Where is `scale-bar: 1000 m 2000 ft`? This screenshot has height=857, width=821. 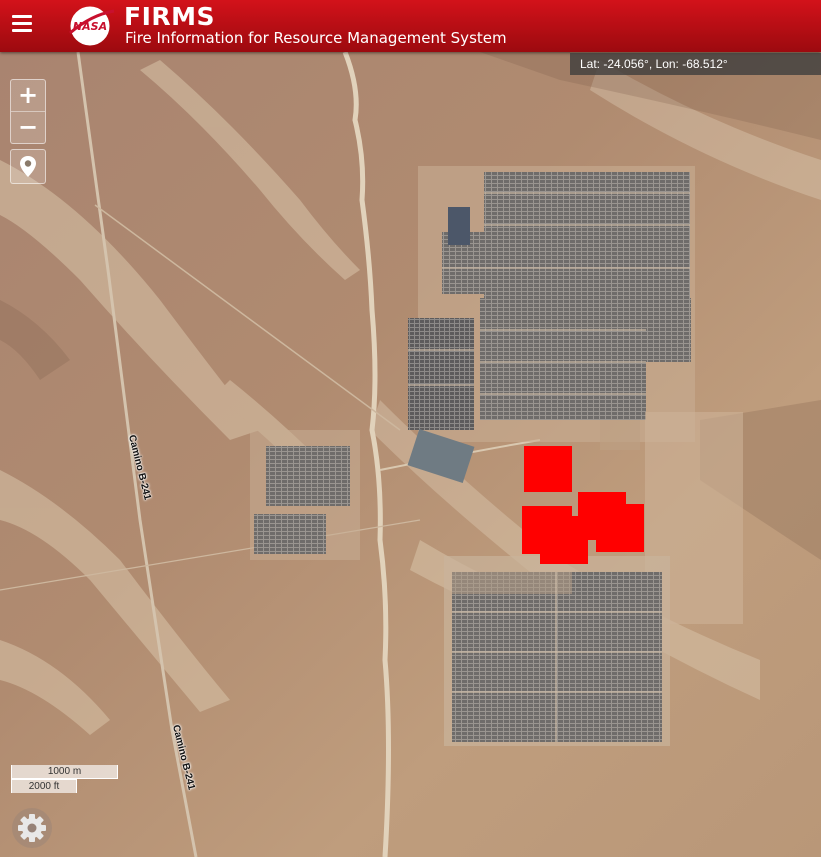 scale-bar: 1000 m 2000 ft is located at coordinates (64, 779).